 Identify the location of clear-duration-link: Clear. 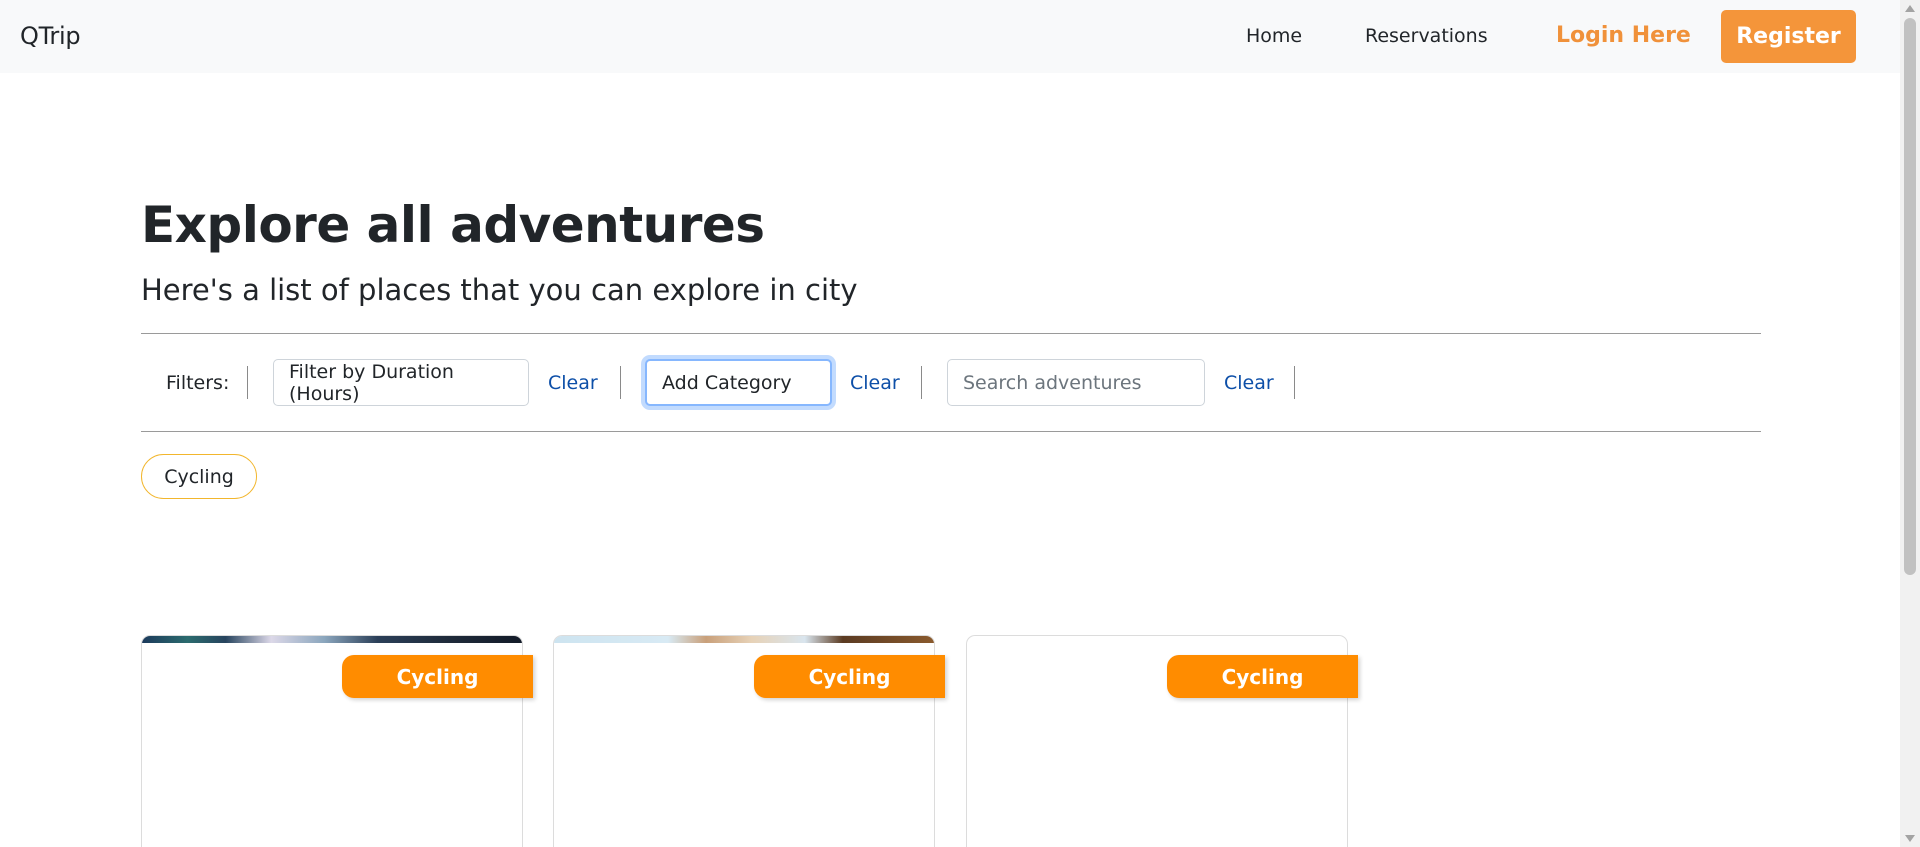
(573, 383).